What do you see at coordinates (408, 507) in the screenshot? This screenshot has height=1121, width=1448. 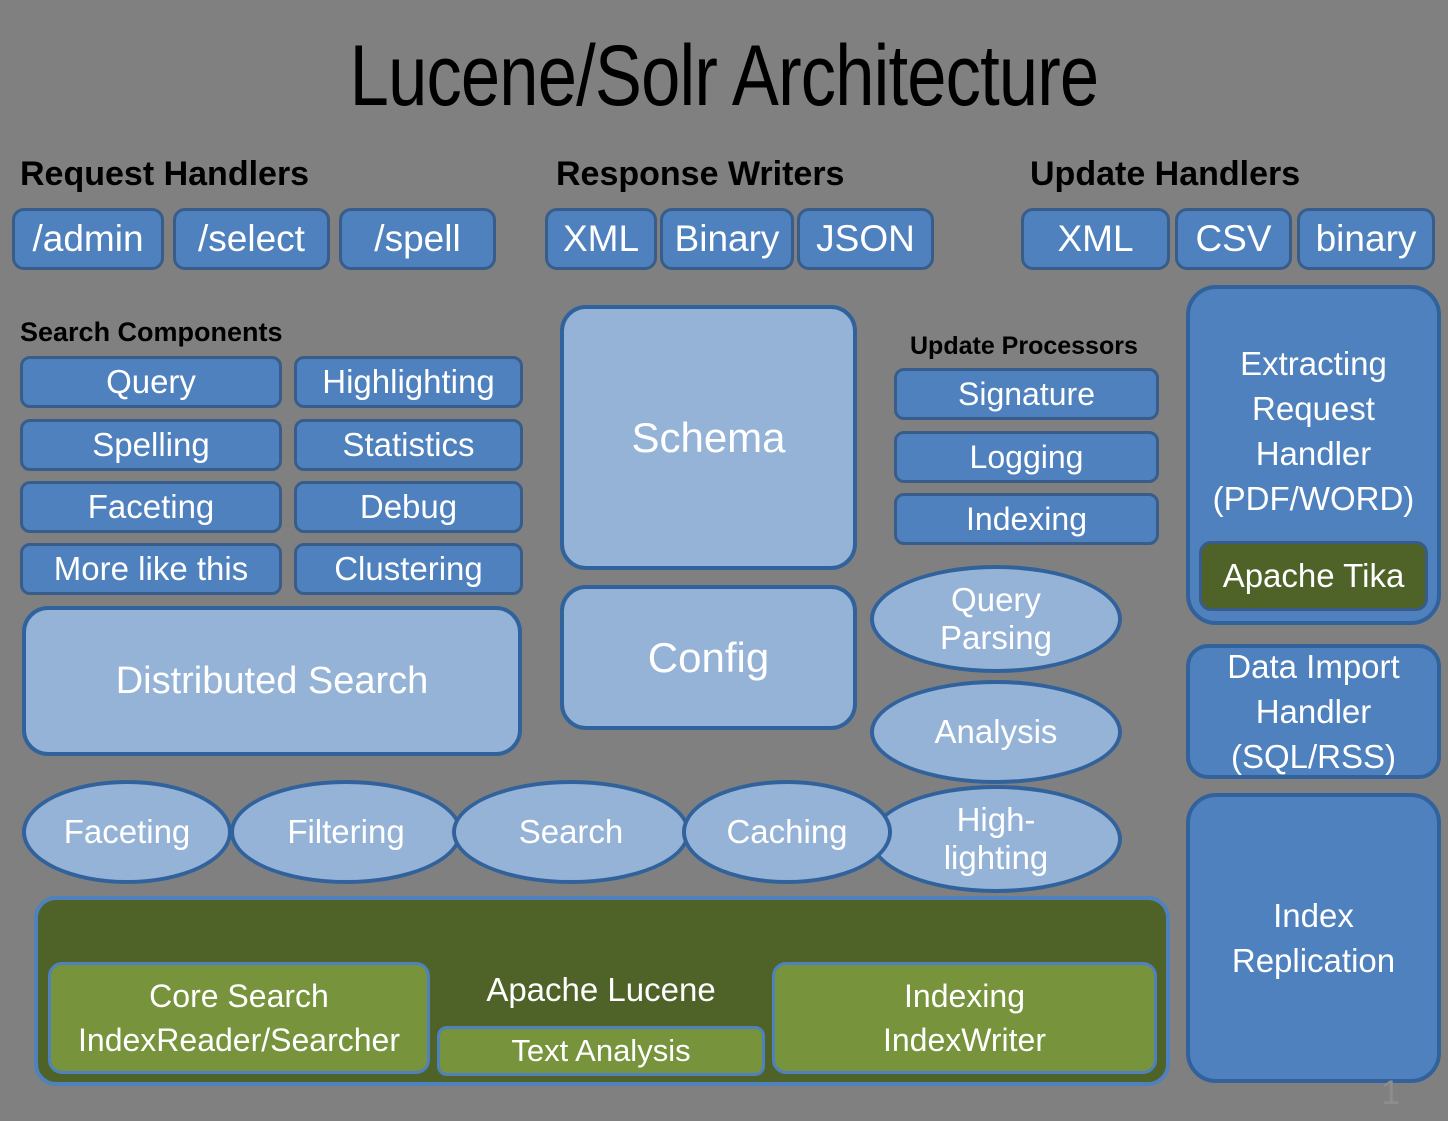 I see `search-component-debug: Debug` at bounding box center [408, 507].